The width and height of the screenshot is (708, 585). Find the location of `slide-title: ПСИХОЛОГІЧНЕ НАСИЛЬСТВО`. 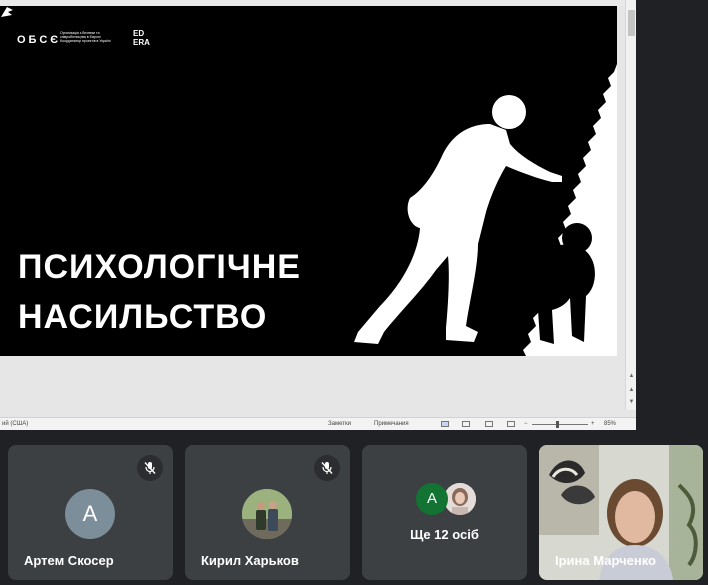

slide-title: ПСИХОЛОГІЧНЕ НАСИЛЬСТВО is located at coordinates (159, 292).